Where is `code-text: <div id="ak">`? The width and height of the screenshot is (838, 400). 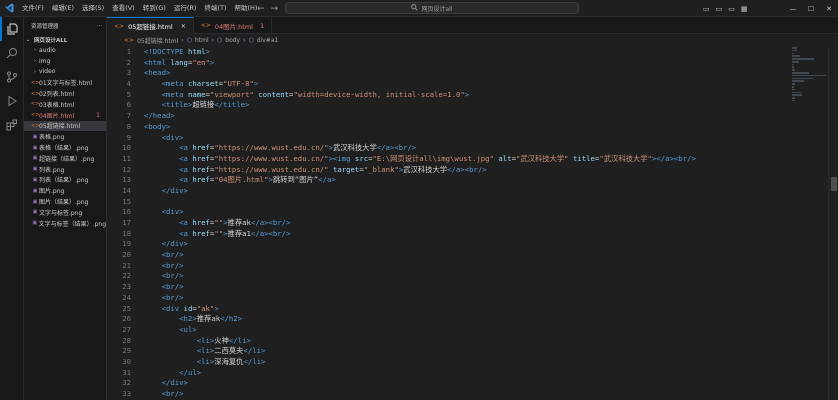 code-text: <div id="ak"> is located at coordinates (190, 308).